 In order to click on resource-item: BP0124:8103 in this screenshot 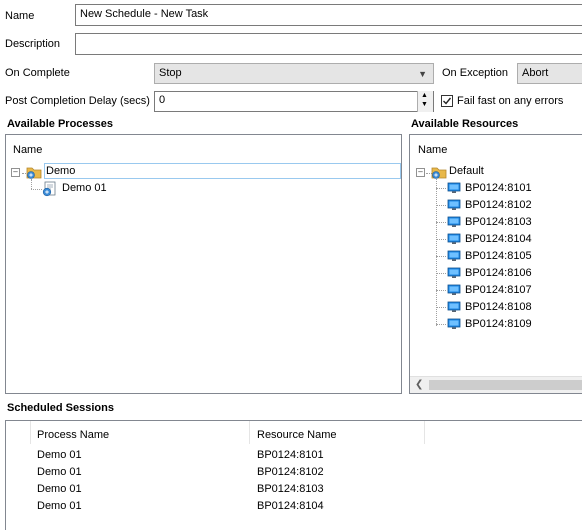, I will do `click(495, 222)`.